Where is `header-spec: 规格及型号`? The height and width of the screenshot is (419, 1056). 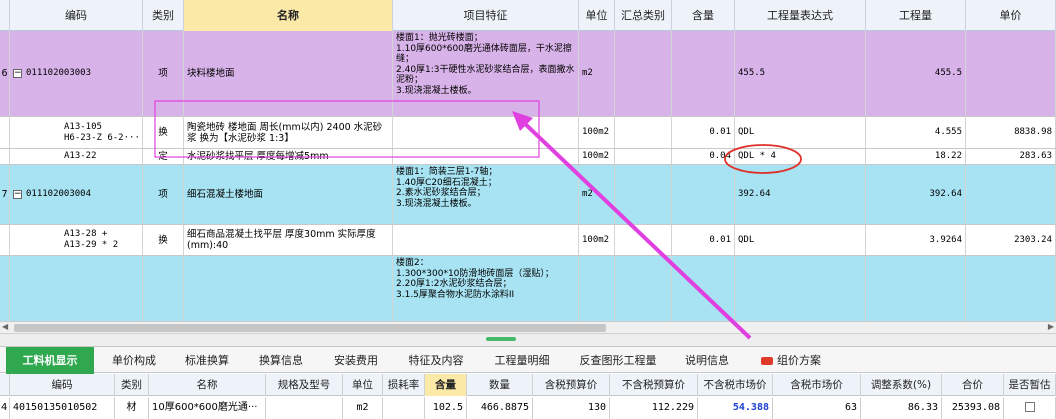 header-spec: 规格及型号 is located at coordinates (304, 385).